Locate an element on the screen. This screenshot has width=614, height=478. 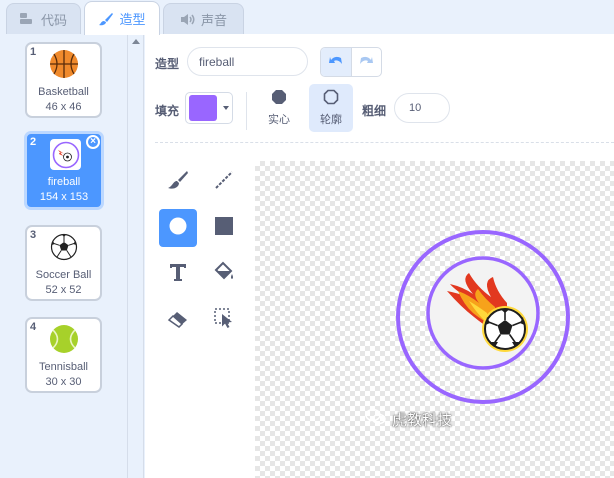
select-tool-button is located at coordinates (224, 320).